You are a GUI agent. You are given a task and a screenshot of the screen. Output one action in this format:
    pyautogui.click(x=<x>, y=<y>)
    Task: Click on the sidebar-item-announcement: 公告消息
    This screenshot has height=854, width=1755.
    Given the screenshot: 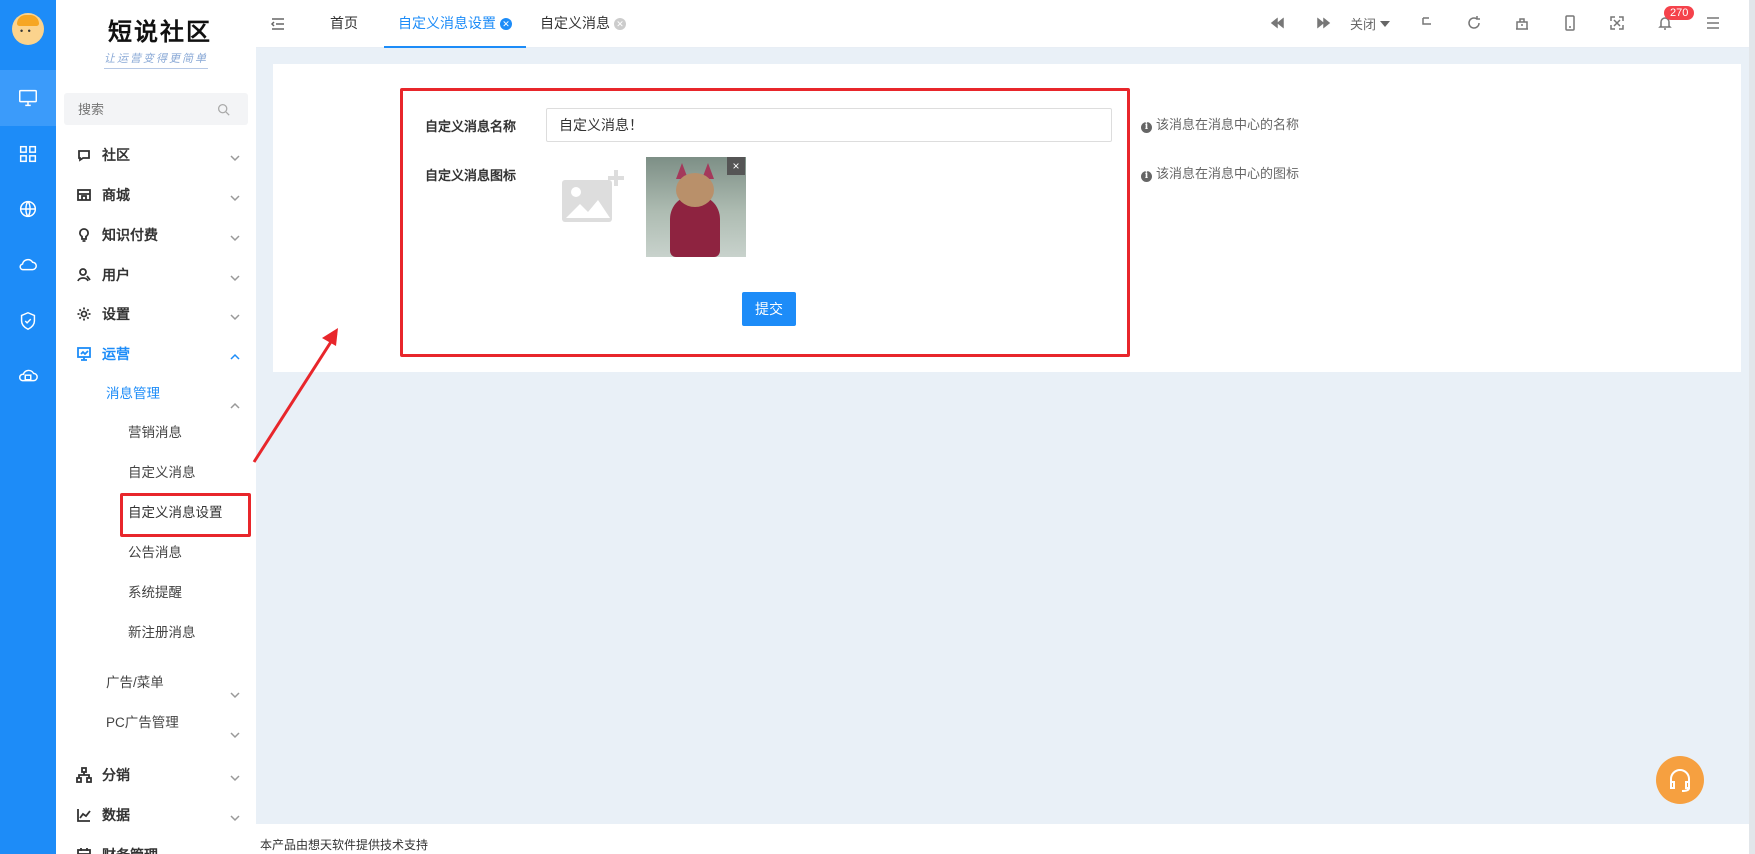 What is the action you would take?
    pyautogui.click(x=156, y=553)
    